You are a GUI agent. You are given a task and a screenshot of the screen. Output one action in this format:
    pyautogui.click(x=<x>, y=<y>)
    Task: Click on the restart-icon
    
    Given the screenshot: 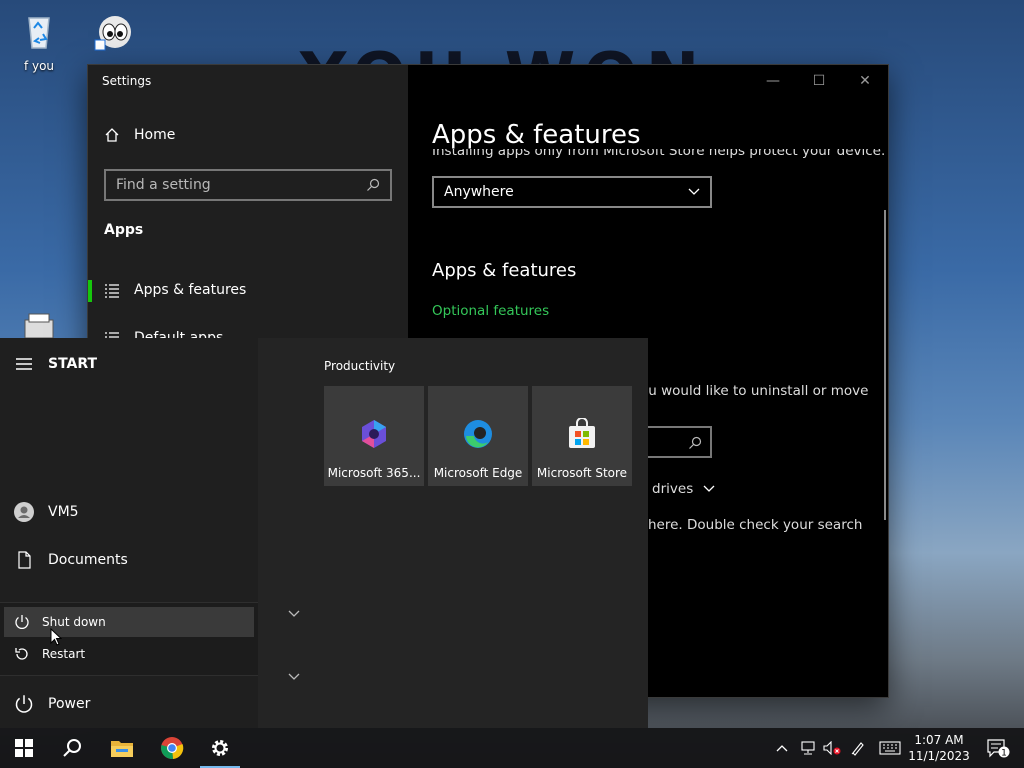 What is the action you would take?
    pyautogui.click(x=21, y=654)
    